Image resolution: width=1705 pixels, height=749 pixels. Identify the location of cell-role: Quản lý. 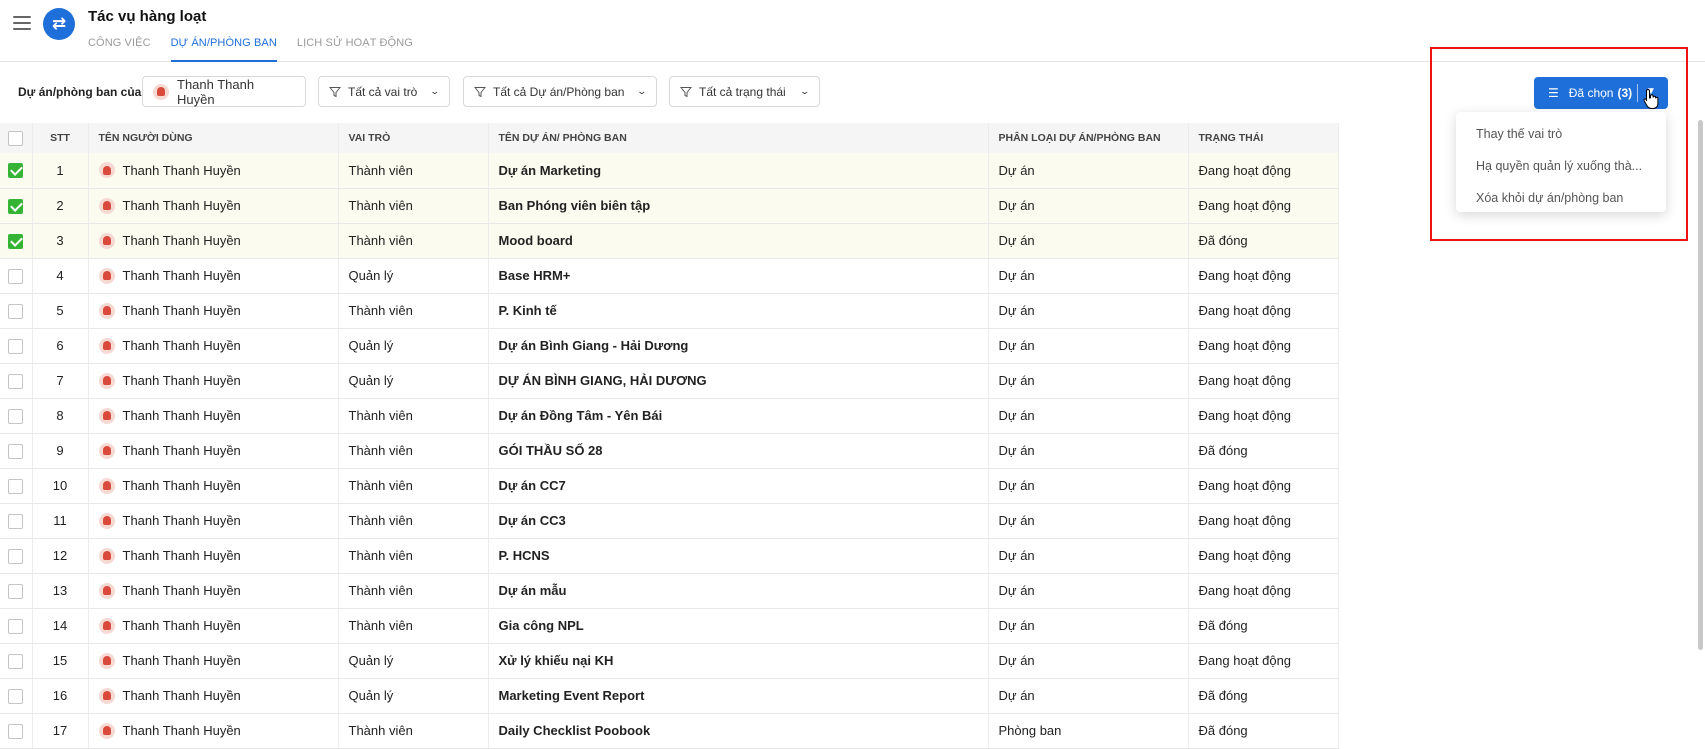
(413, 696).